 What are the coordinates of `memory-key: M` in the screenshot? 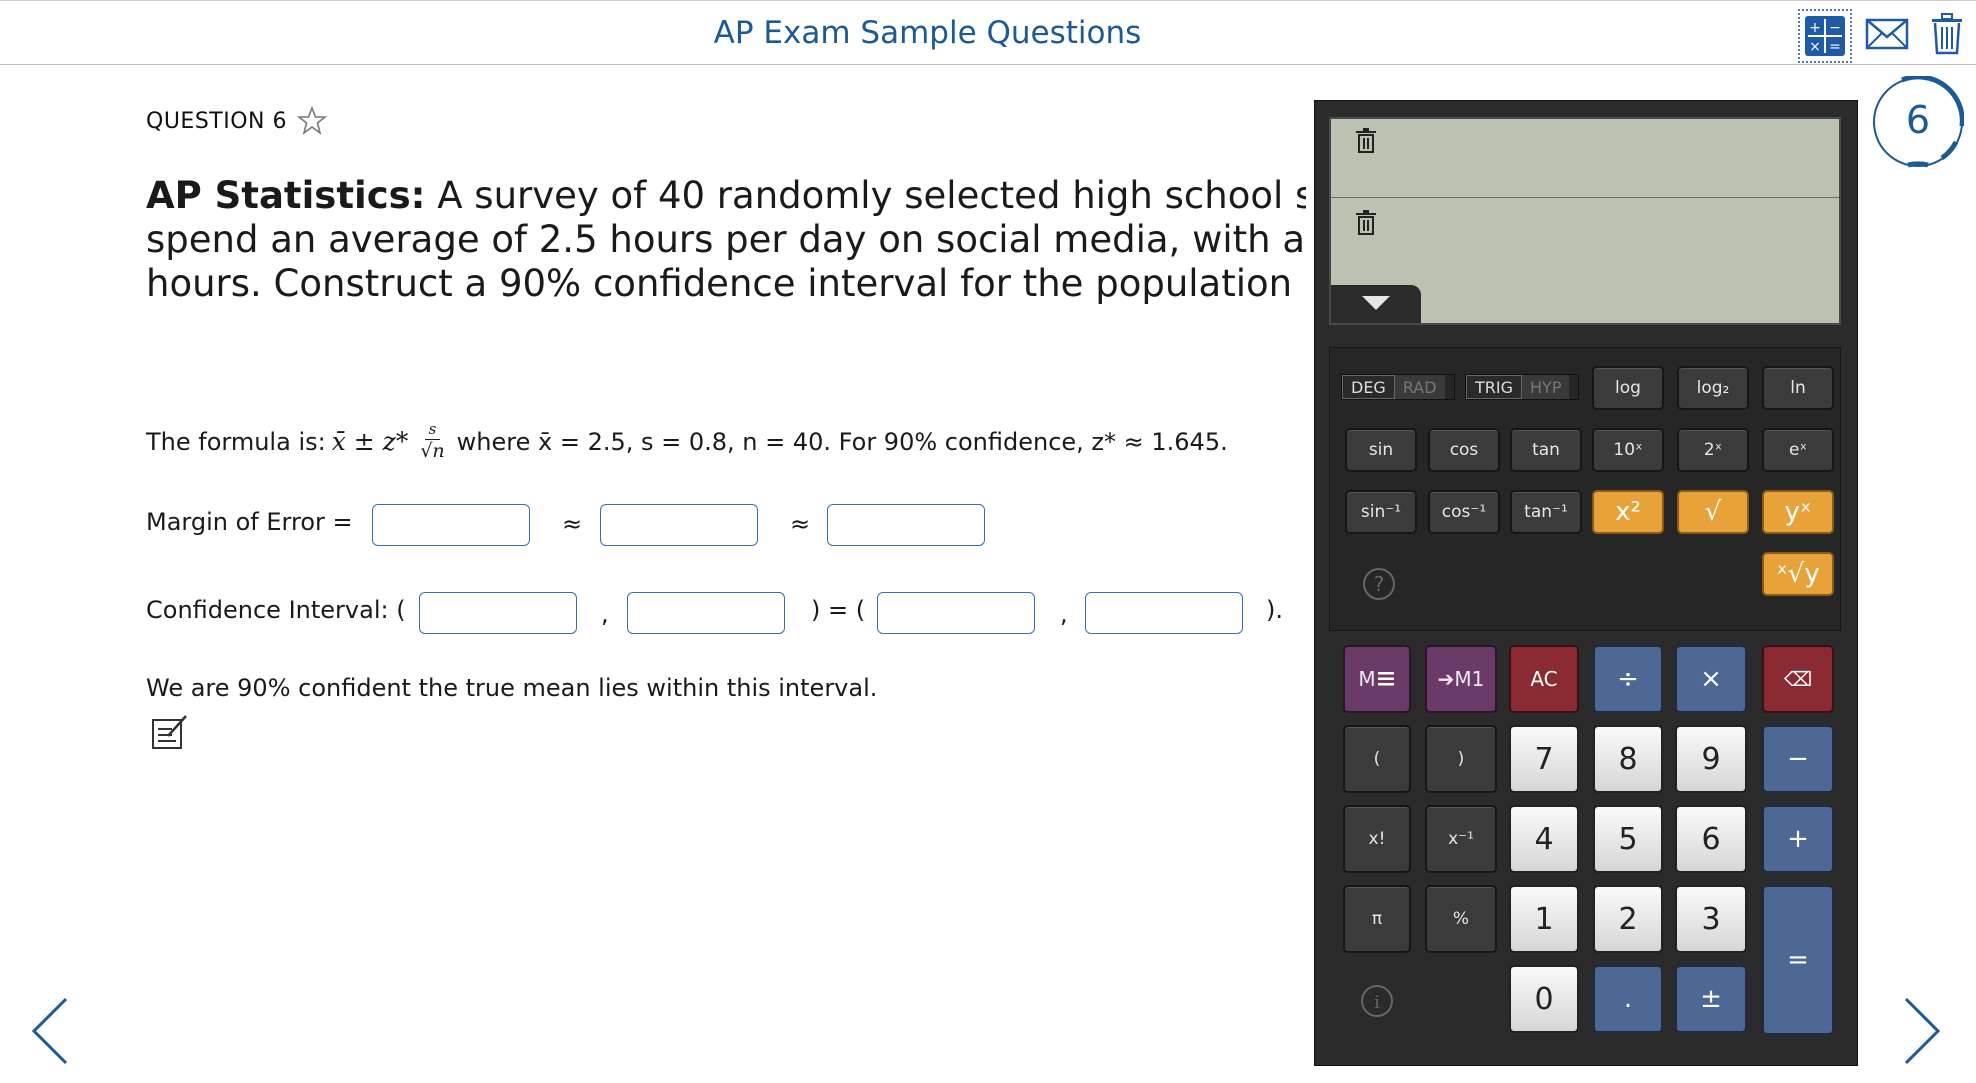 It's located at (1377, 679).